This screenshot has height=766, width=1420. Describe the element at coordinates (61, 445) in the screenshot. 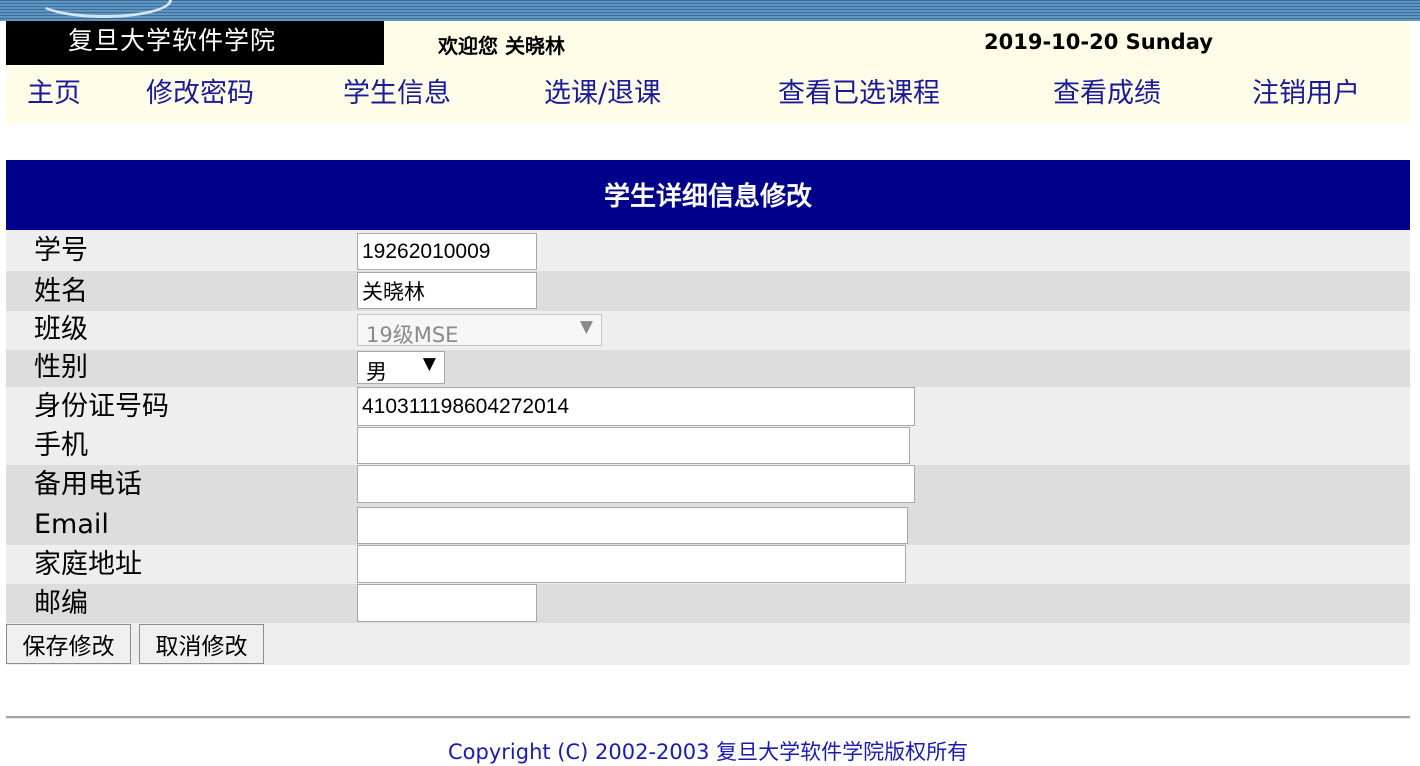

I see `mobile-label: 手机` at that location.